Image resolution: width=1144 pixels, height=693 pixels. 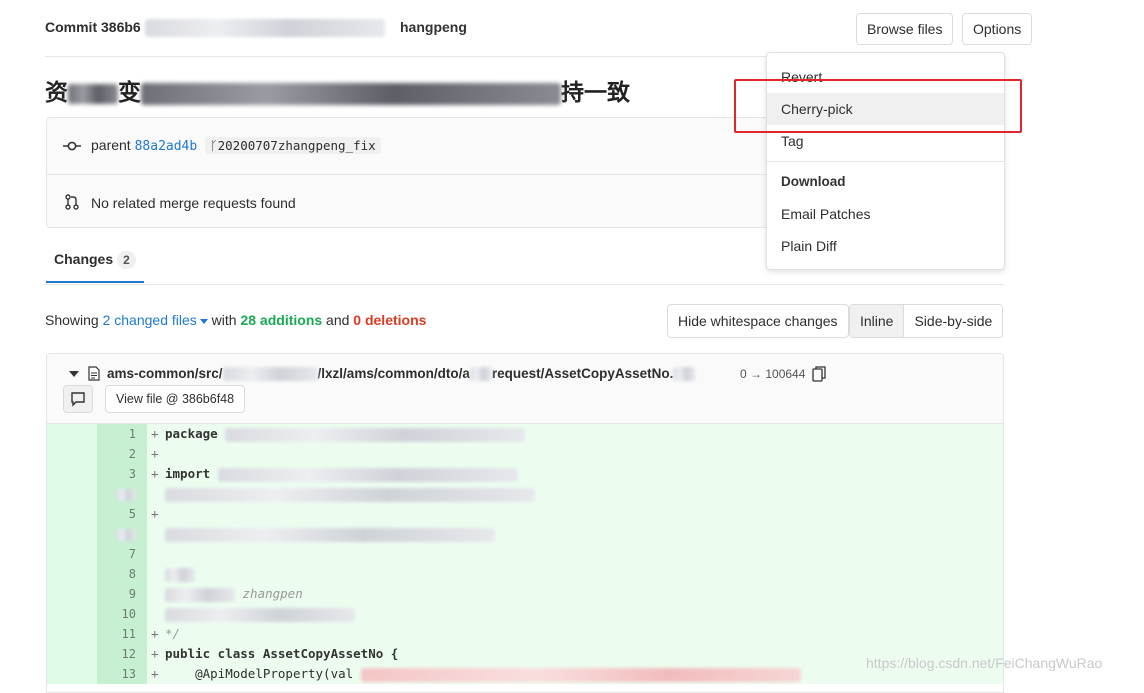 I want to click on view-file-button: View file @ 386b6f48, so click(x=175, y=399).